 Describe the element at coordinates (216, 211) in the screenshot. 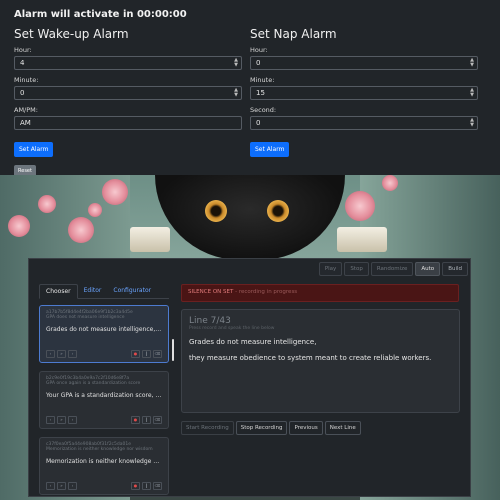

I see `cat-eye-left` at that location.